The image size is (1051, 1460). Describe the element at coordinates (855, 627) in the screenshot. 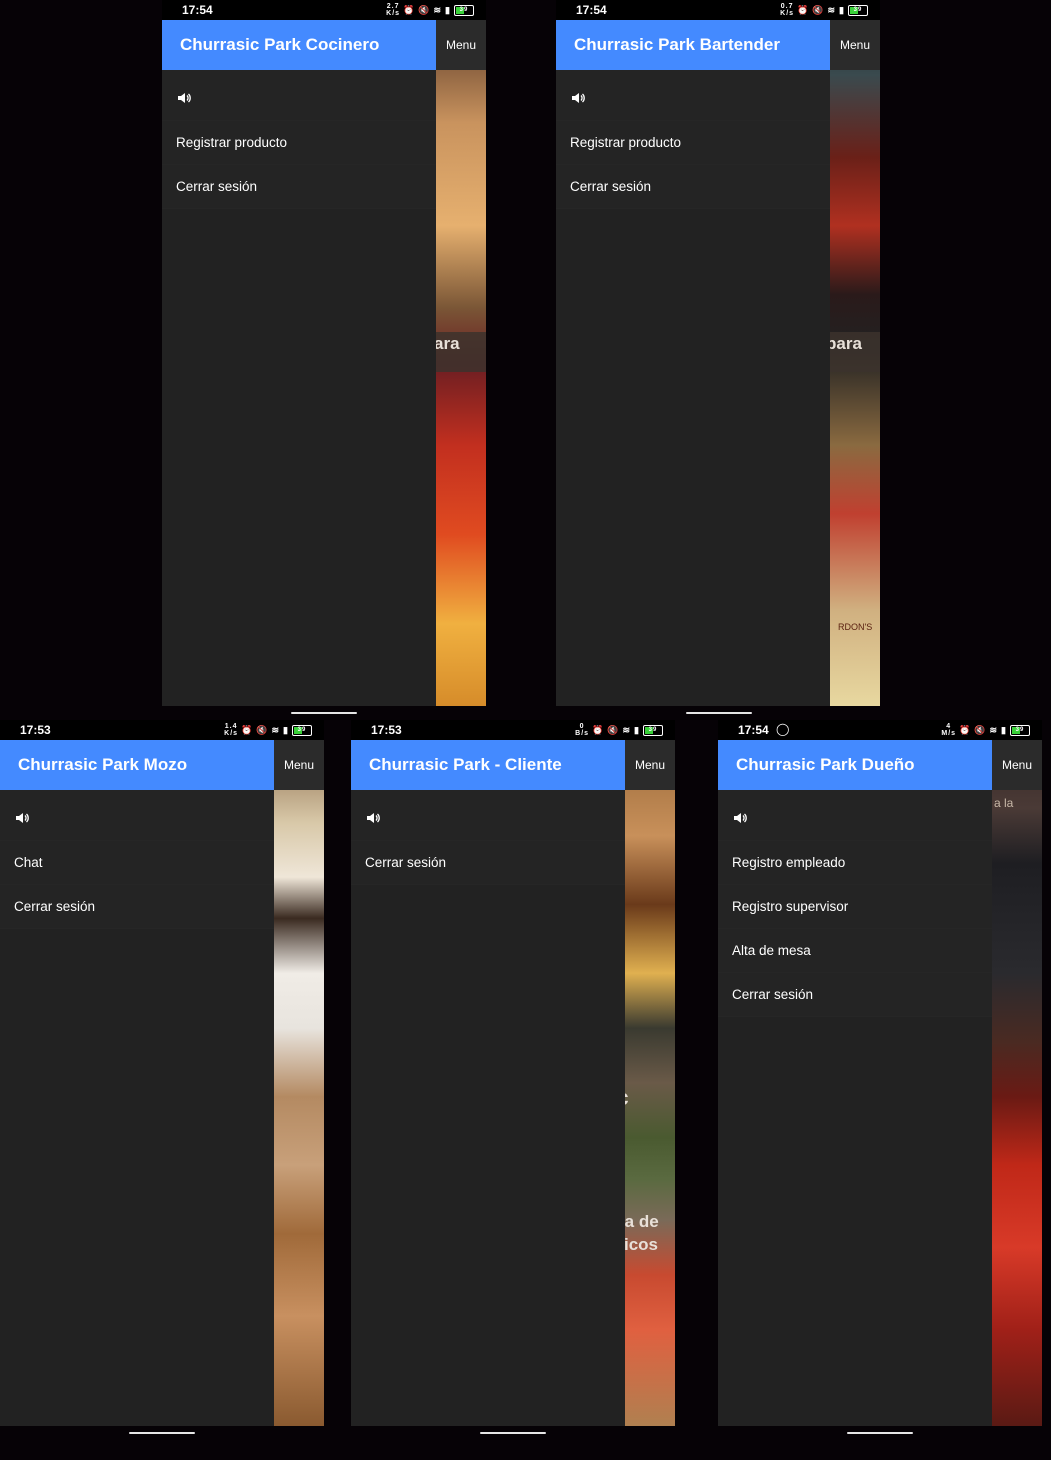

I see `bg-bottle-label: RDON'S` at that location.